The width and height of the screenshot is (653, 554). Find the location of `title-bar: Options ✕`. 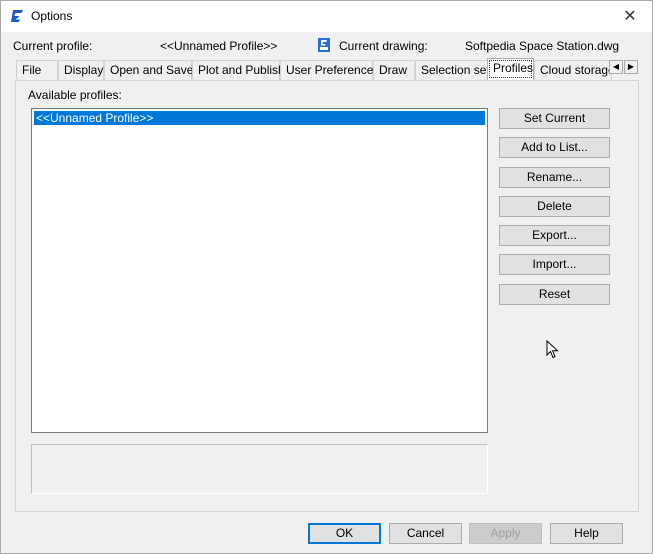

title-bar: Options ✕ is located at coordinates (326, 16).